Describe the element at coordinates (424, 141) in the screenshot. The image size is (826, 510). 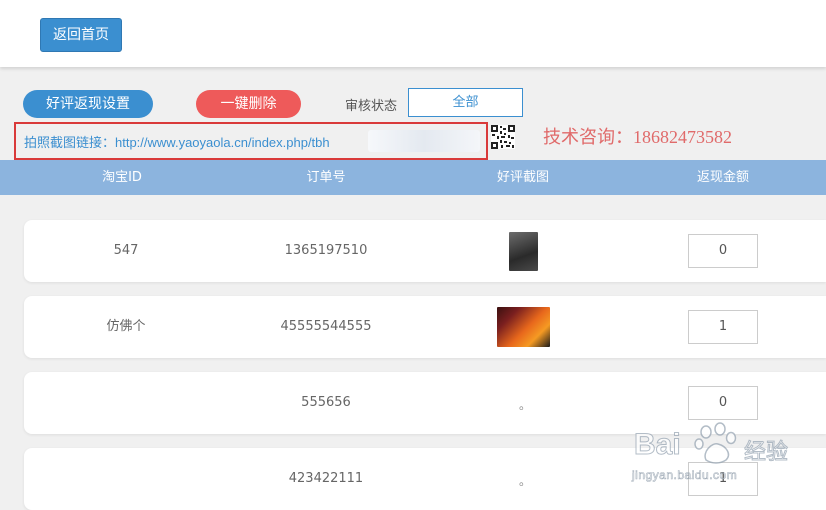
I see `redacted-link-blur` at that location.